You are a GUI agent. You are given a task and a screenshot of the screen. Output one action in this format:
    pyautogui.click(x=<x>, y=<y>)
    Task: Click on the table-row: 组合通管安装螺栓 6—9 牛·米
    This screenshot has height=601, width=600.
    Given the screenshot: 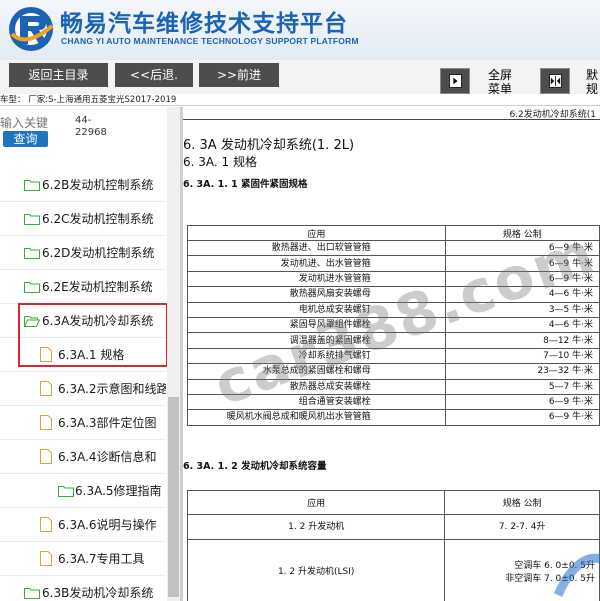 What is the action you would take?
    pyautogui.click(x=393, y=402)
    